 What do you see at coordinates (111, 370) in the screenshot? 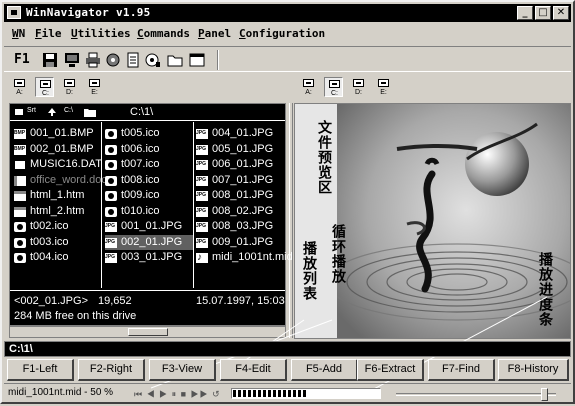
I see `f2-right-button: F2-Right` at bounding box center [111, 370].